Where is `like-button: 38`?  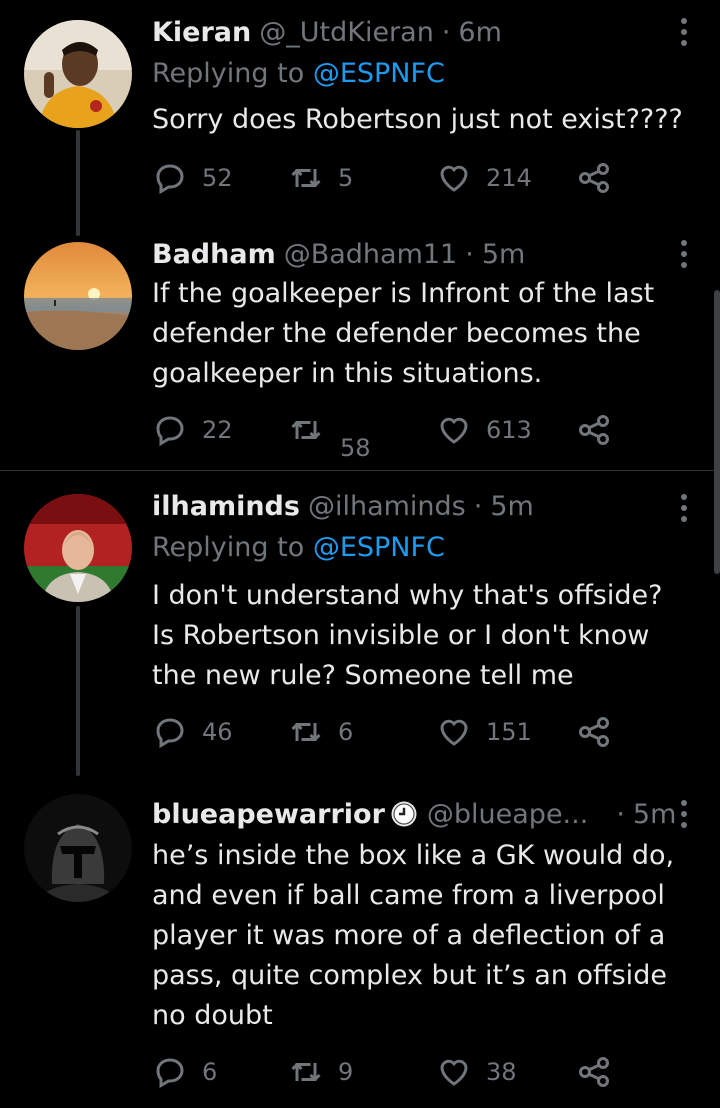
like-button: 38 is located at coordinates (476, 1072).